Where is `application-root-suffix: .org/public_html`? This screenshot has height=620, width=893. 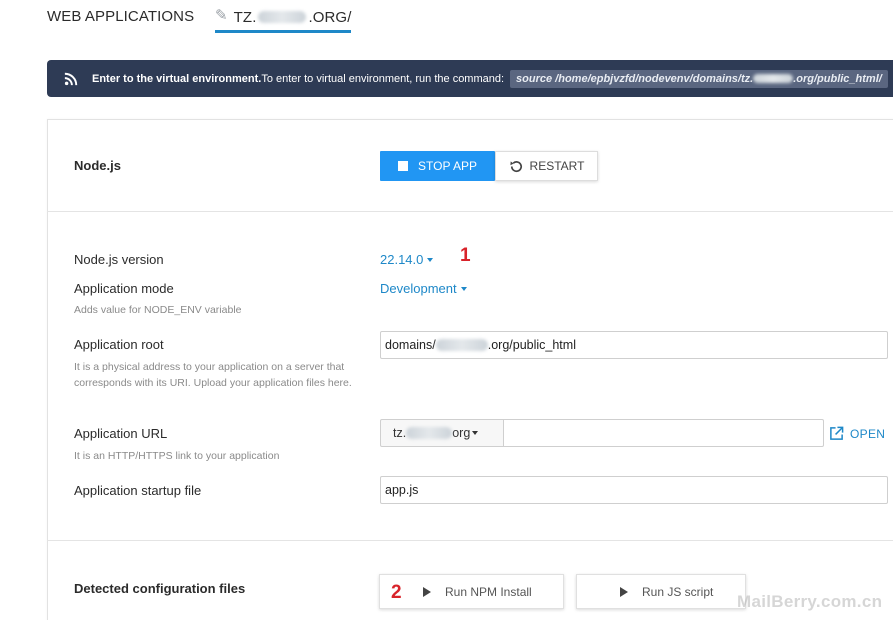 application-root-suffix: .org/public_html is located at coordinates (531, 345).